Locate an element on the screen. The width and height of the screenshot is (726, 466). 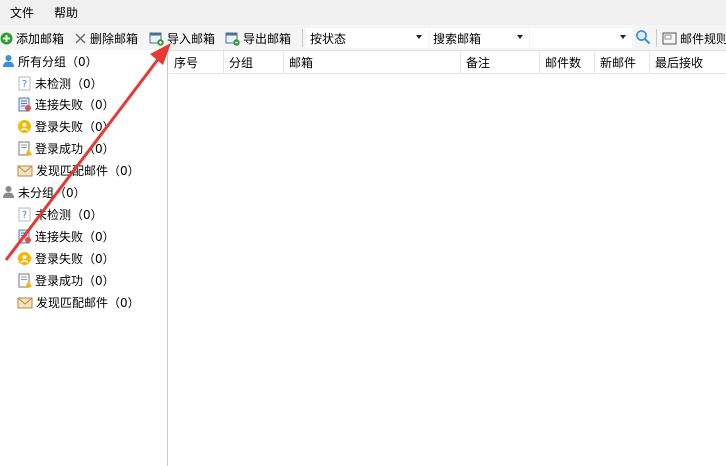
toolbar: 添加邮箱 删除邮箱 导入邮箱 导出邮箱 按状态 搜索邮箱 邮件规则 is located at coordinates (363, 38).